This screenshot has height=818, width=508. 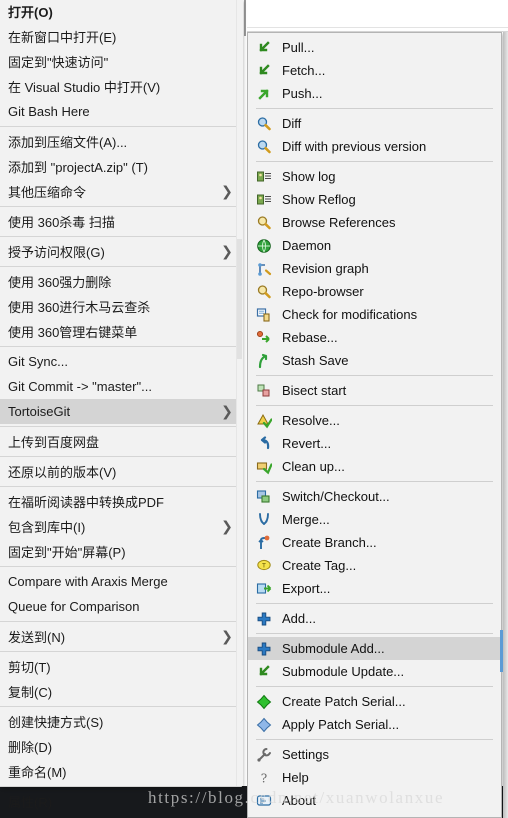 I want to click on shell-menu-item-label: Queue for Comparison, so click(x=74, y=606).